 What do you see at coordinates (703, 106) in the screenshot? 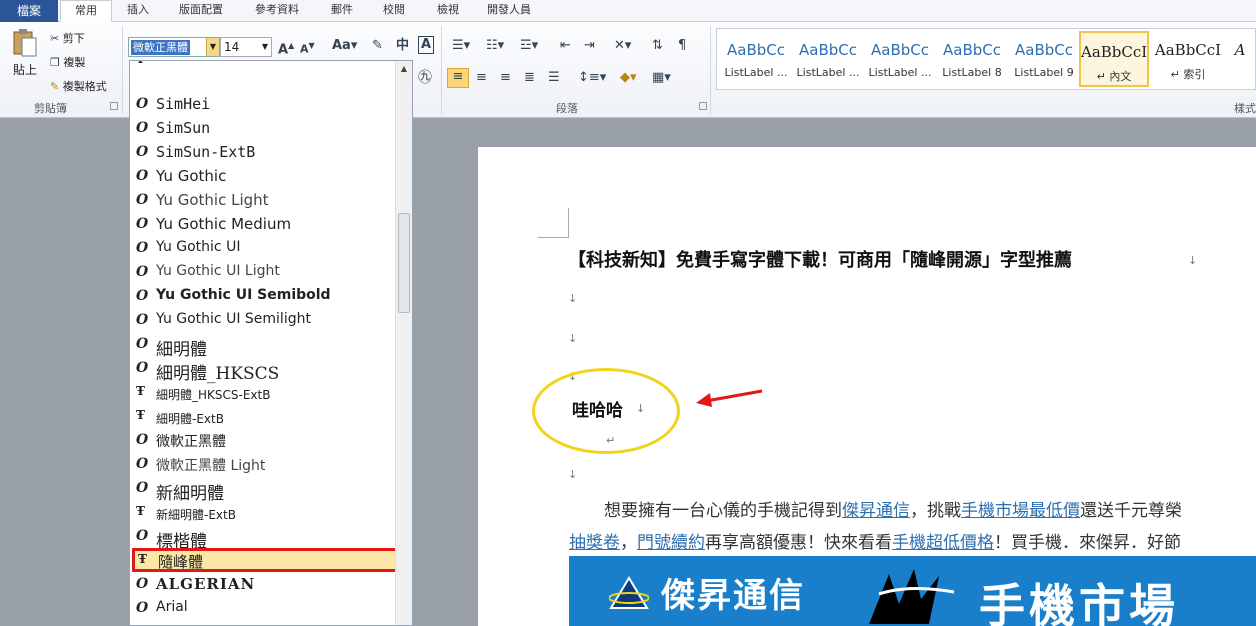
I see `paragraph-launcher-icon` at bounding box center [703, 106].